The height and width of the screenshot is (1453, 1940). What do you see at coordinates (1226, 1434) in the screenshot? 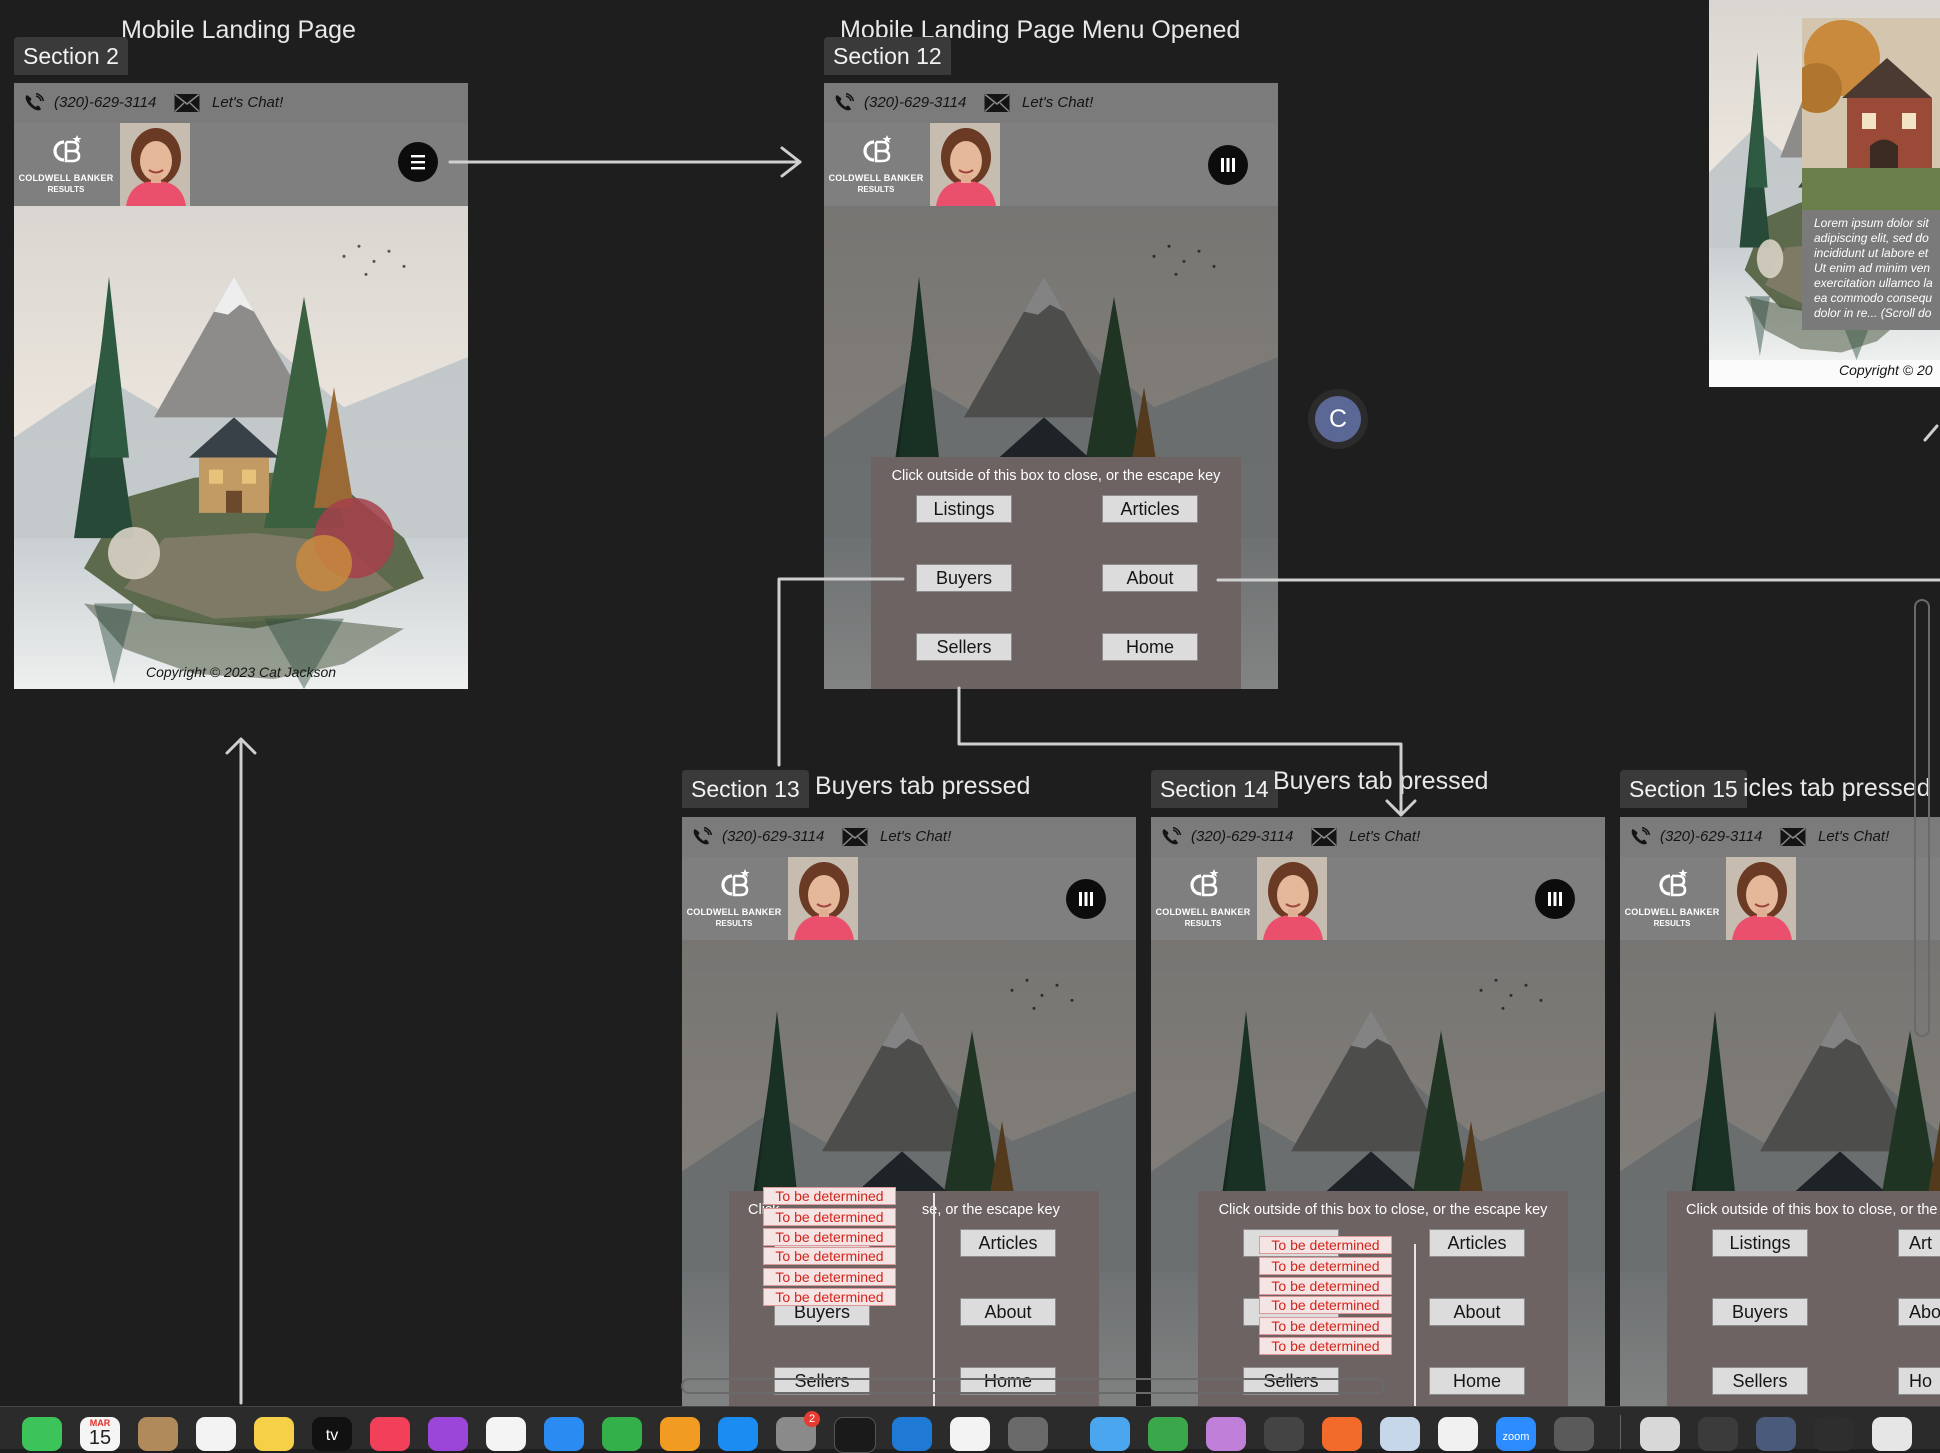
I see `paint-icon` at bounding box center [1226, 1434].